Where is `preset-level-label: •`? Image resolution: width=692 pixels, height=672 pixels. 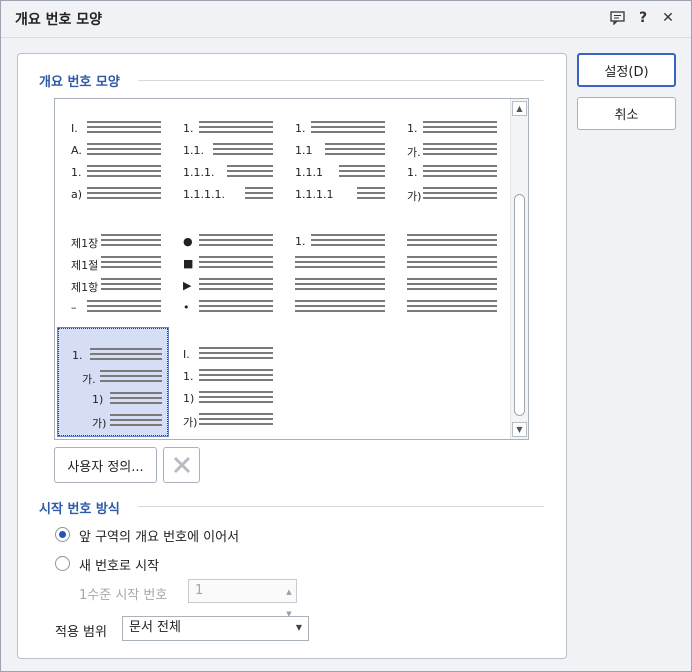 preset-level-label: • is located at coordinates (186, 307).